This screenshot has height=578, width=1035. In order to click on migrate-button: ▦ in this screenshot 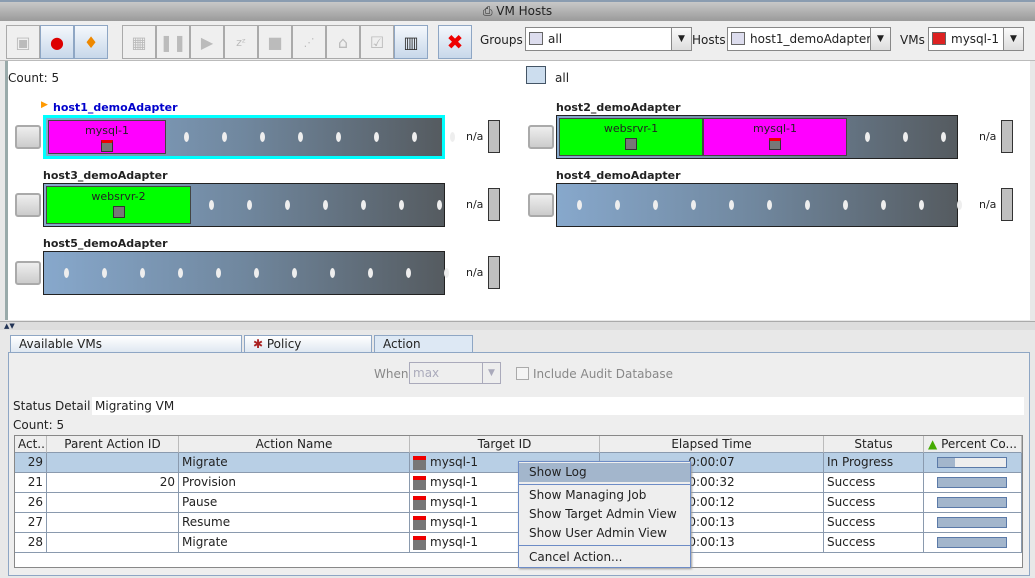, I will do `click(139, 42)`.